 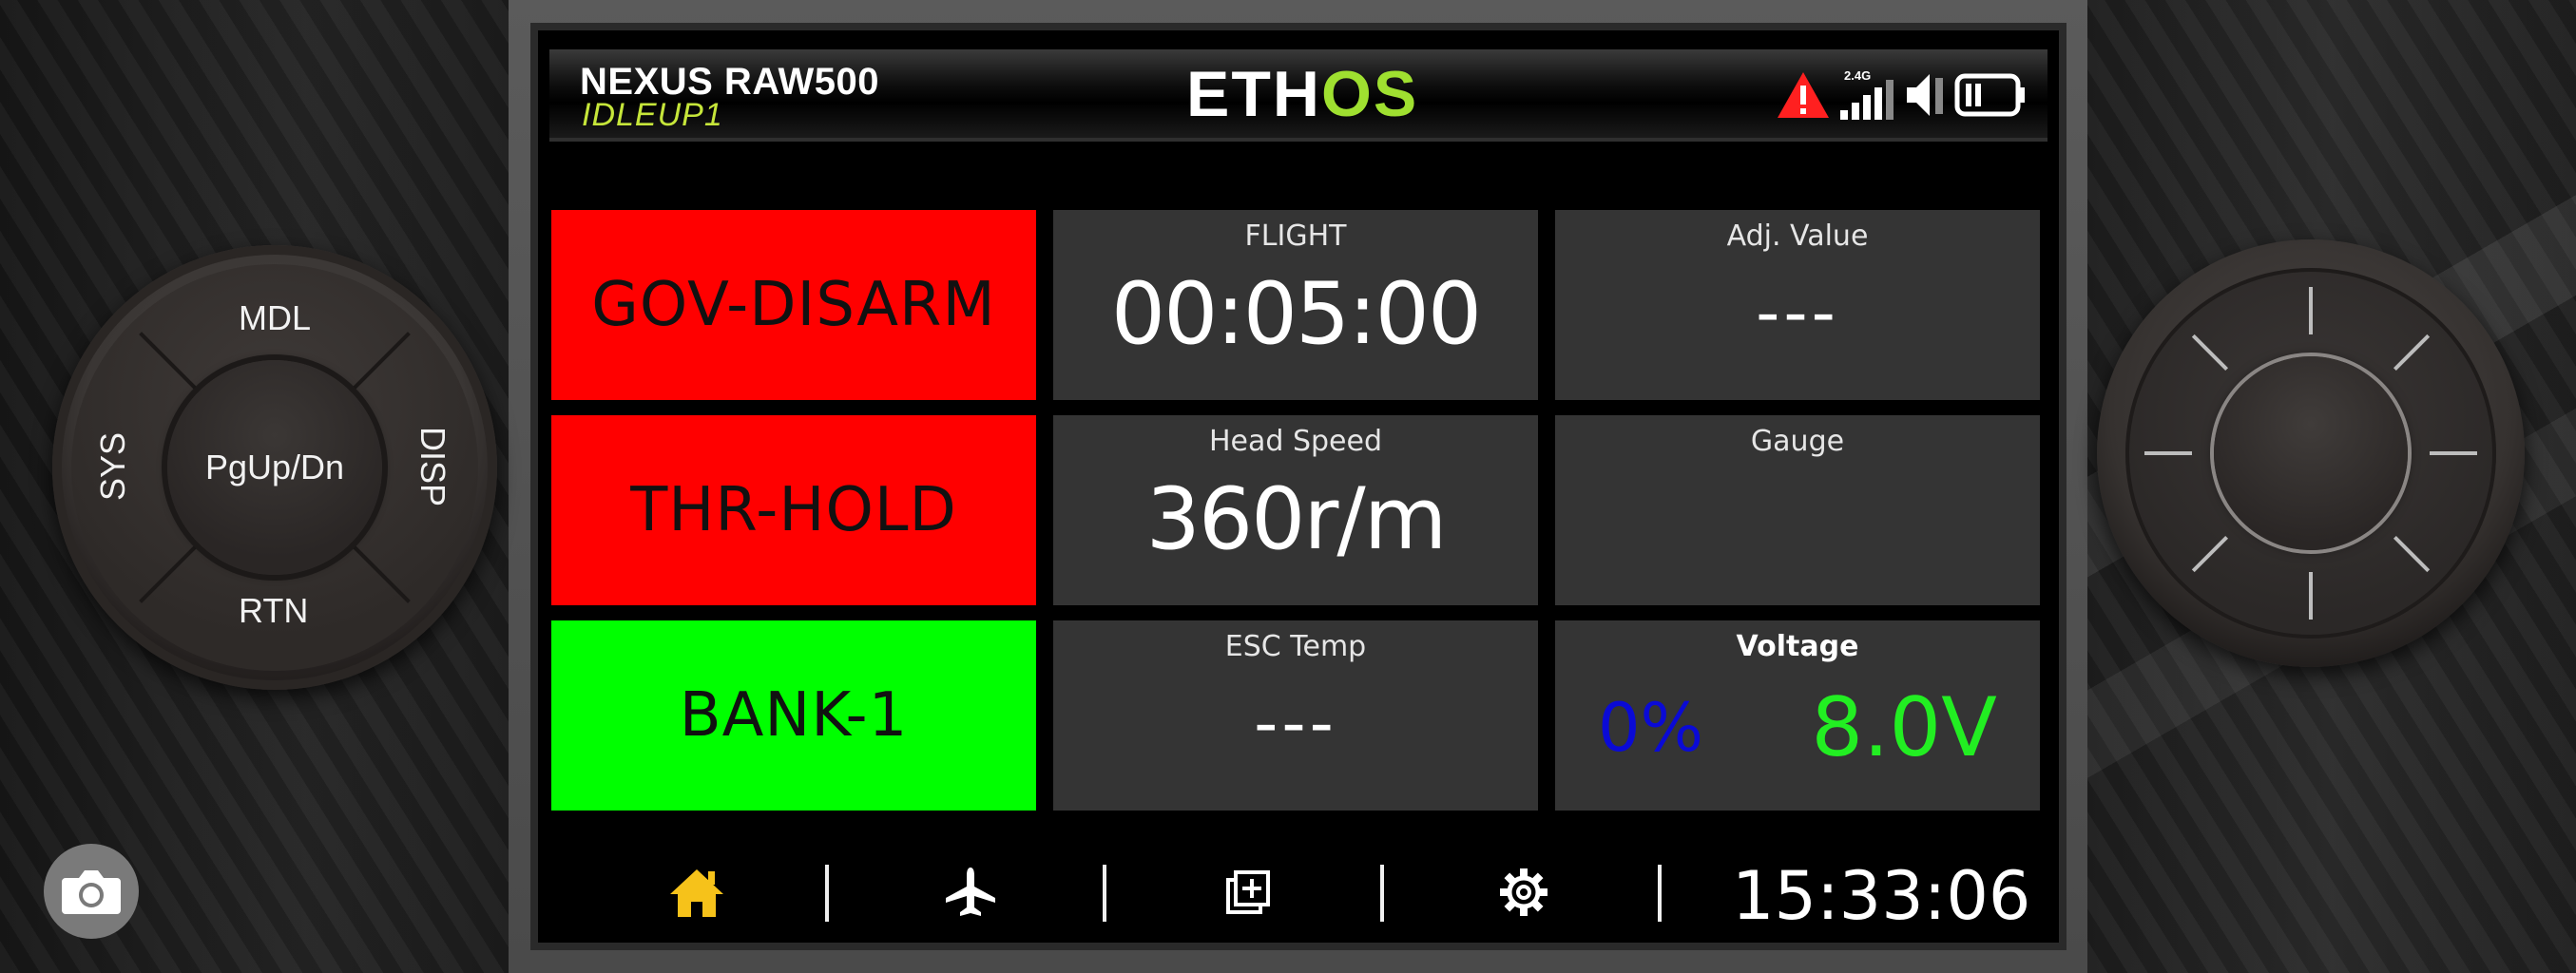 I want to click on screenshot-camera-button, so click(x=91, y=891).